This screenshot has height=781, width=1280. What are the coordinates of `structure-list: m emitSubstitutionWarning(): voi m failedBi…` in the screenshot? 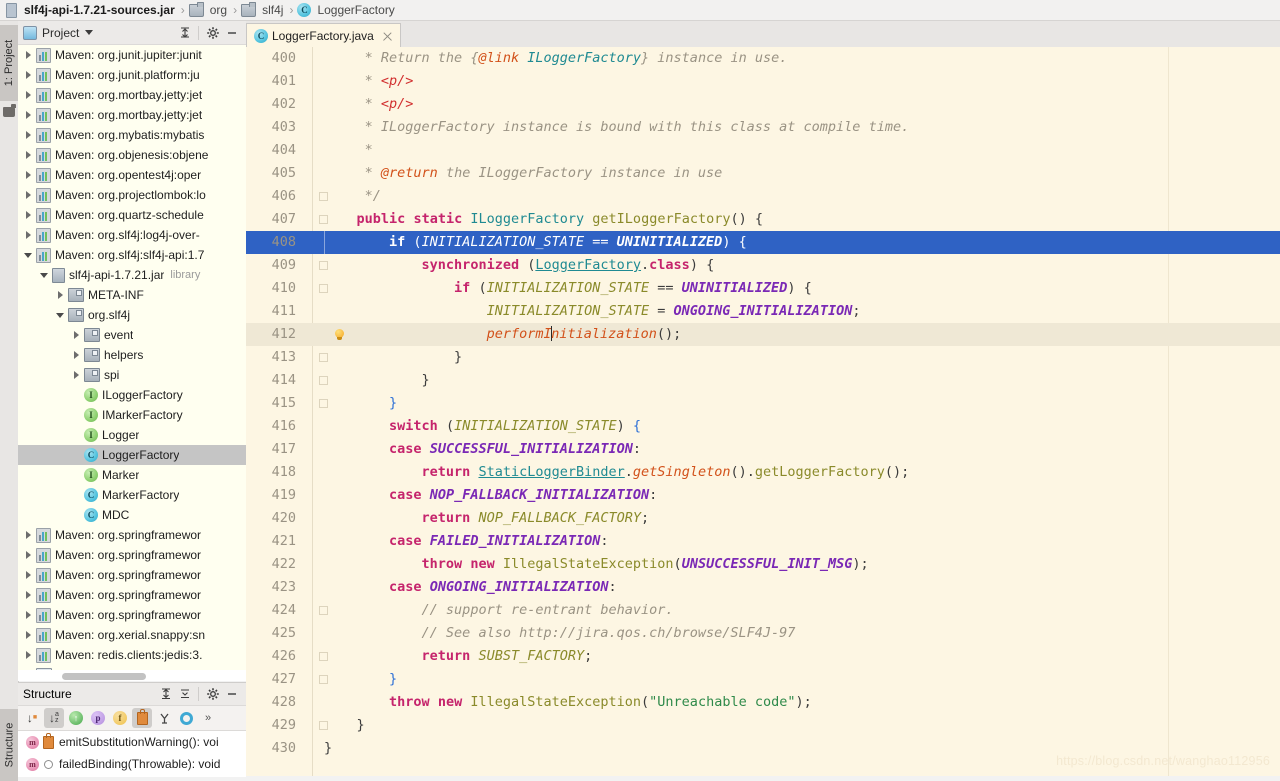 It's located at (132, 753).